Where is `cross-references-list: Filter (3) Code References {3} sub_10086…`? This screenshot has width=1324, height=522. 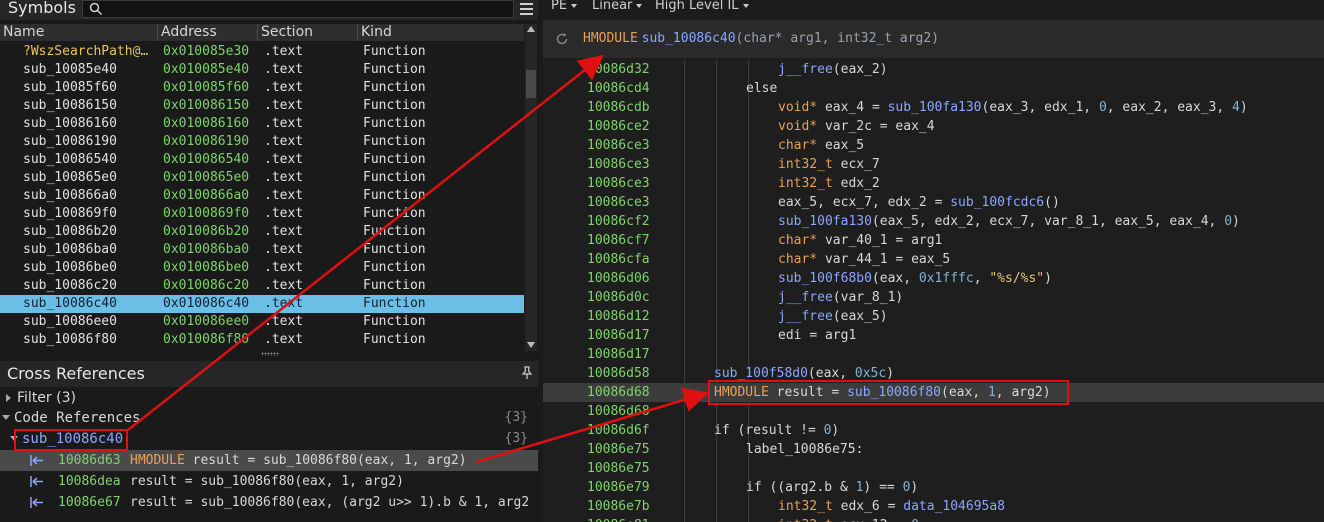
cross-references-list: Filter (3) Code References {3} sub_10086… is located at coordinates (269, 455).